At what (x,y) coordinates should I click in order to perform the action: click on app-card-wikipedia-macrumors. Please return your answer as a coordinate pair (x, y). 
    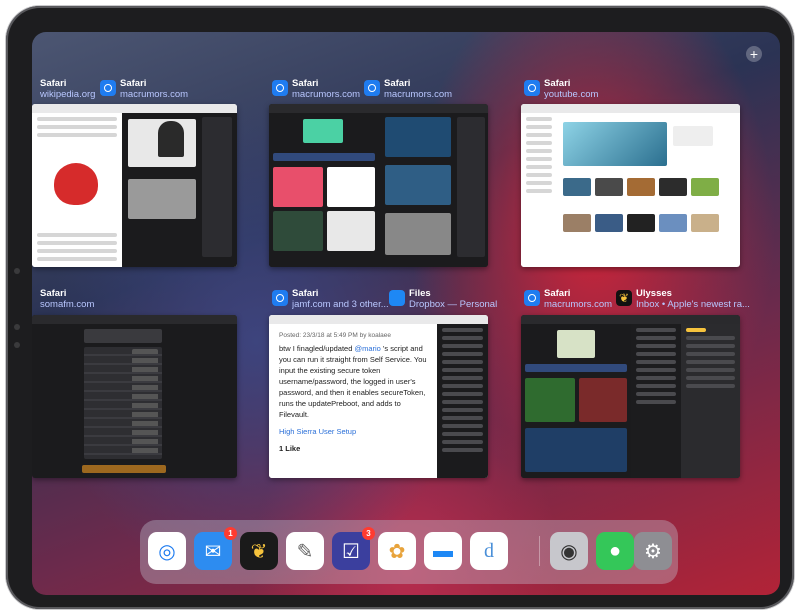
    Looking at the image, I should click on (134, 185).